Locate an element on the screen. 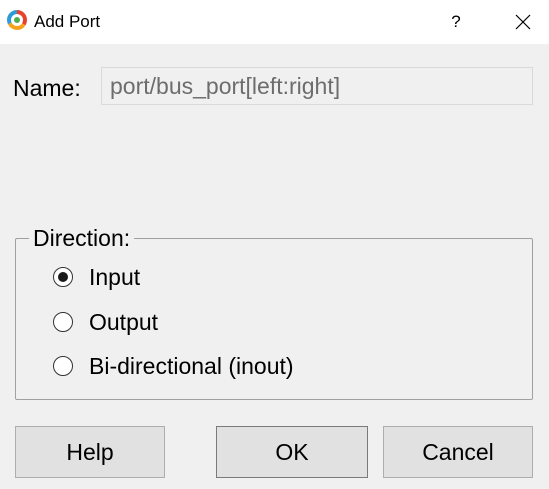  close-icon is located at coordinates (523, 22).